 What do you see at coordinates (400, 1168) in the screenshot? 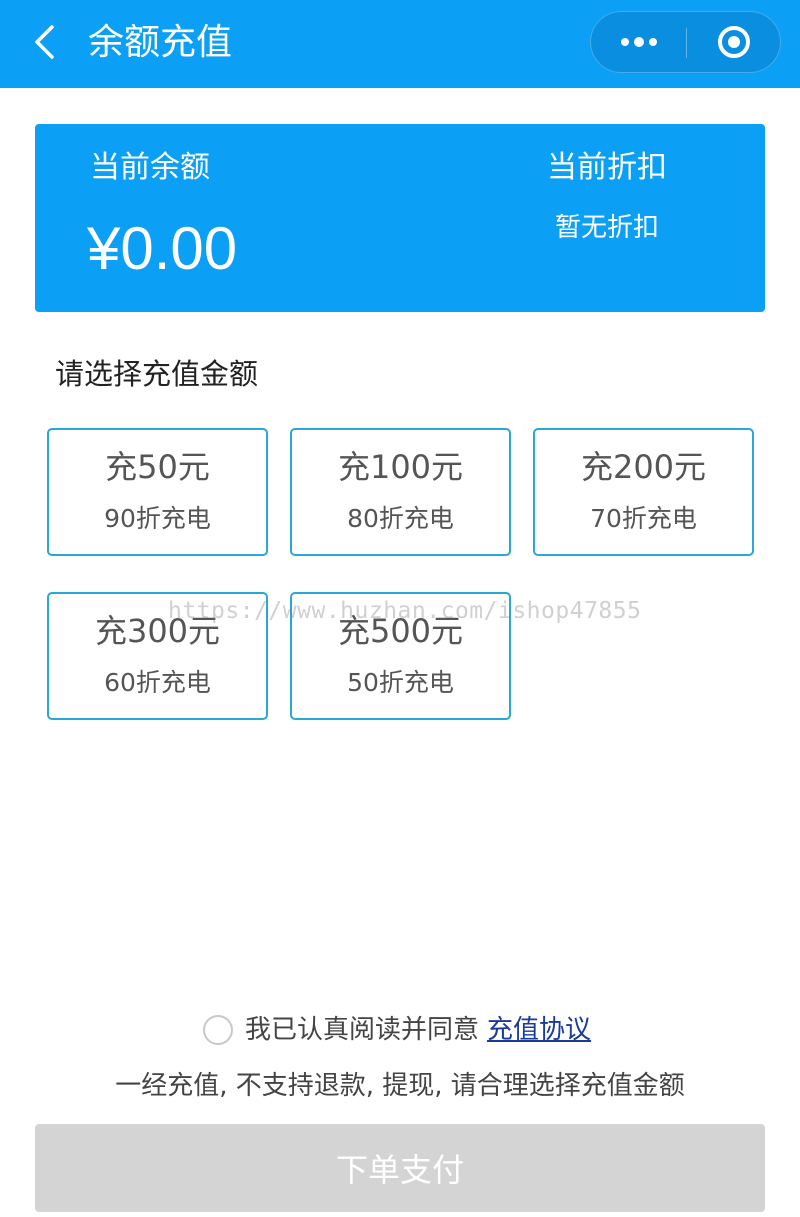
I see `pay-button: 下单支付` at bounding box center [400, 1168].